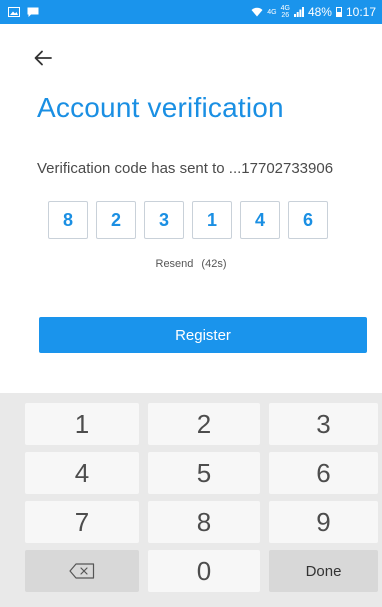 This screenshot has height=607, width=382. Describe the element at coordinates (214, 264) in the screenshot. I see `resend-countdown: (42s)` at that location.